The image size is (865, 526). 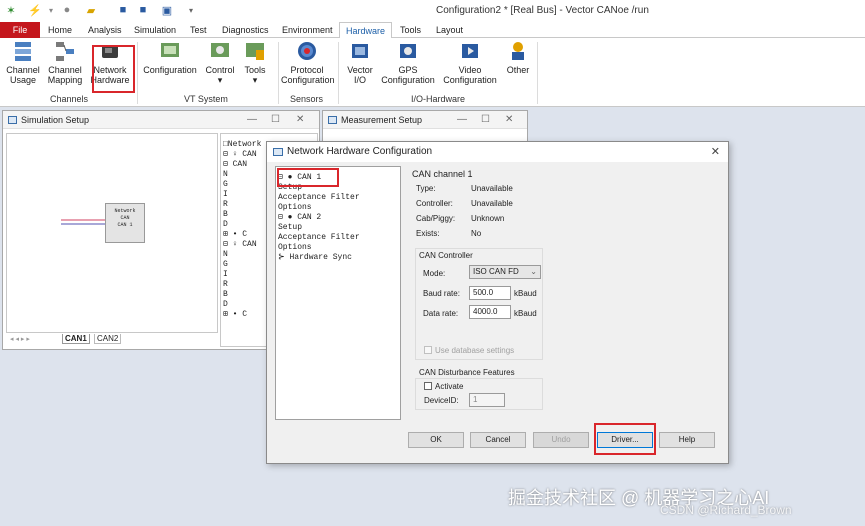 What do you see at coordinates (360, 51) in the screenshot?
I see `vector-io-icon` at bounding box center [360, 51].